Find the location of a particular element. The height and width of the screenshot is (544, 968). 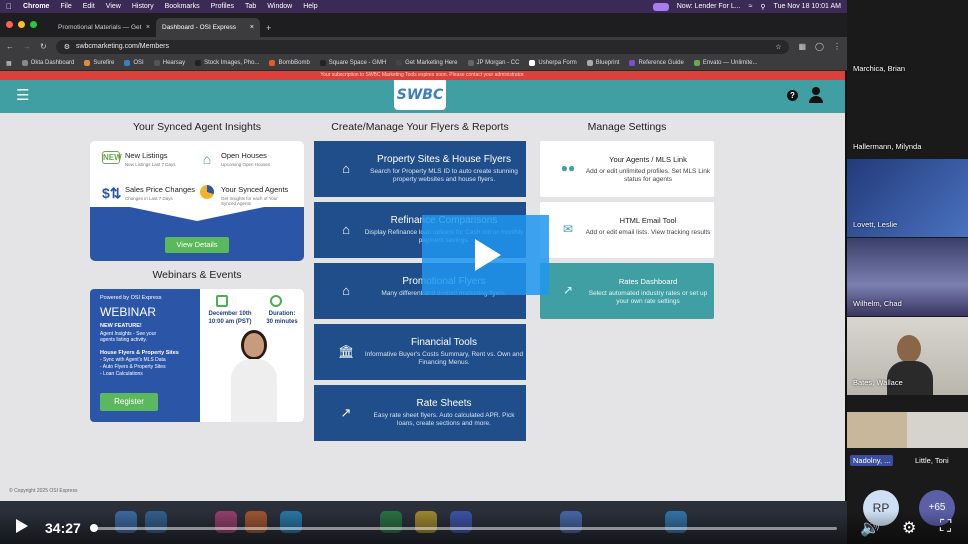

back-icon: ← is located at coordinates (10, 46).